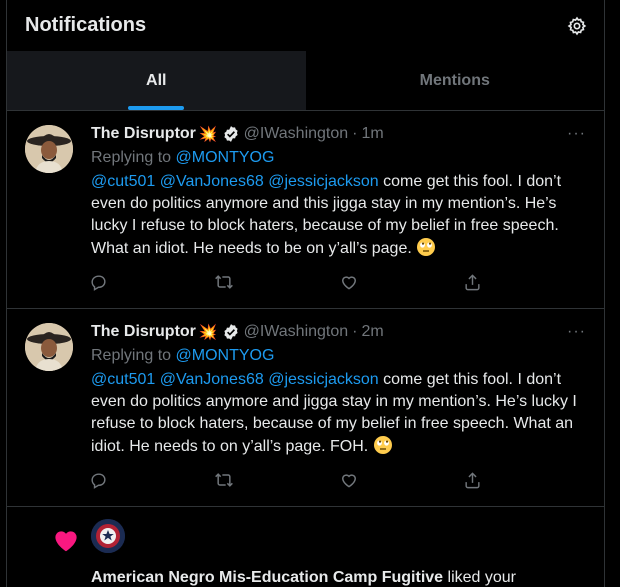 Image resolution: width=620 pixels, height=587 pixels. Describe the element at coordinates (373, 332) in the screenshot. I see `timestamp: 2m` at that location.